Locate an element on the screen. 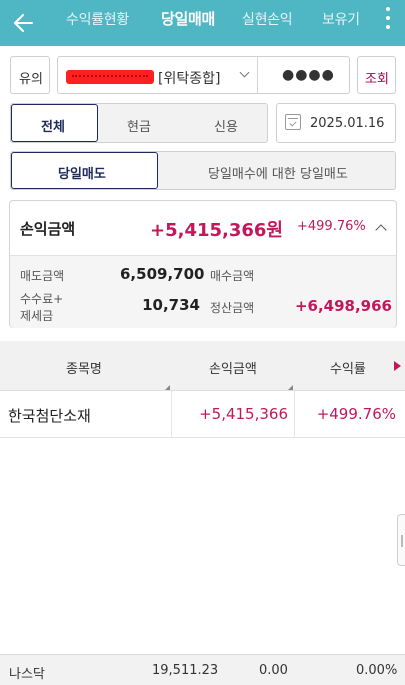  segment-today-sell-label: 당일매도 is located at coordinates (82, 174).